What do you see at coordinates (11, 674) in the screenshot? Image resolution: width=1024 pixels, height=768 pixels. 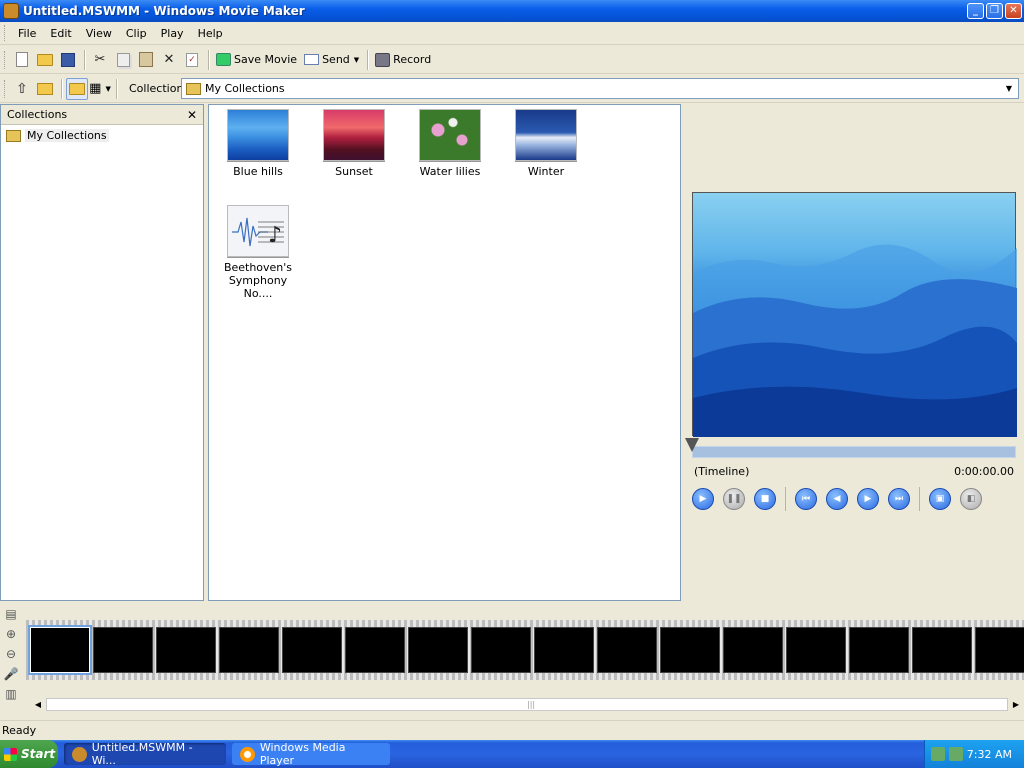 I see `narrate-button: 🎤` at bounding box center [11, 674].